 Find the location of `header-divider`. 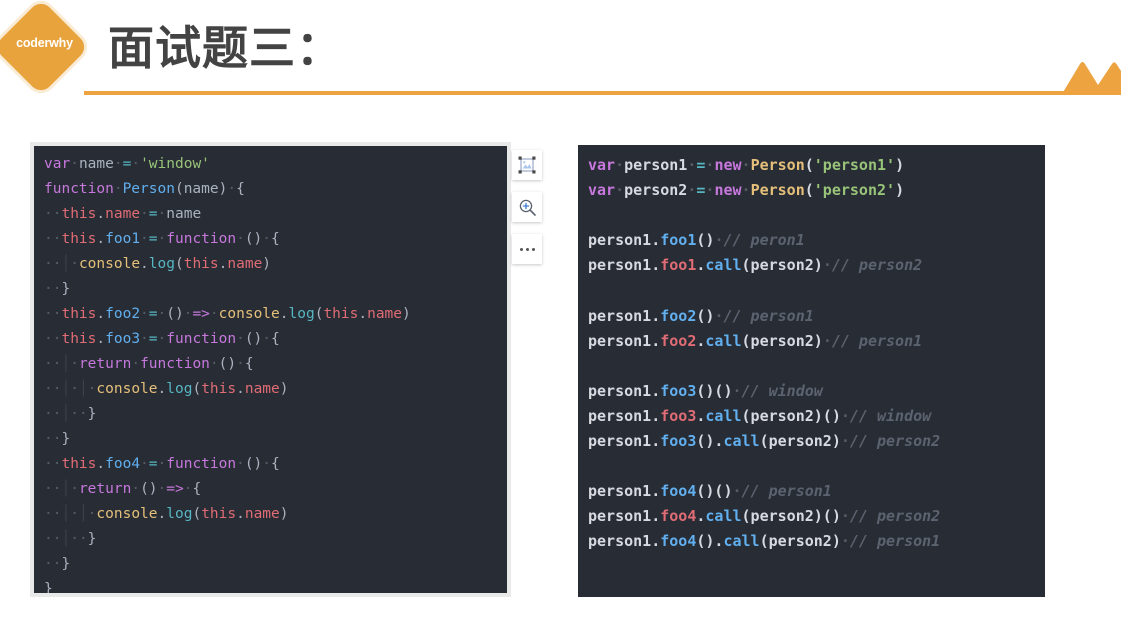

header-divider is located at coordinates (602, 93).